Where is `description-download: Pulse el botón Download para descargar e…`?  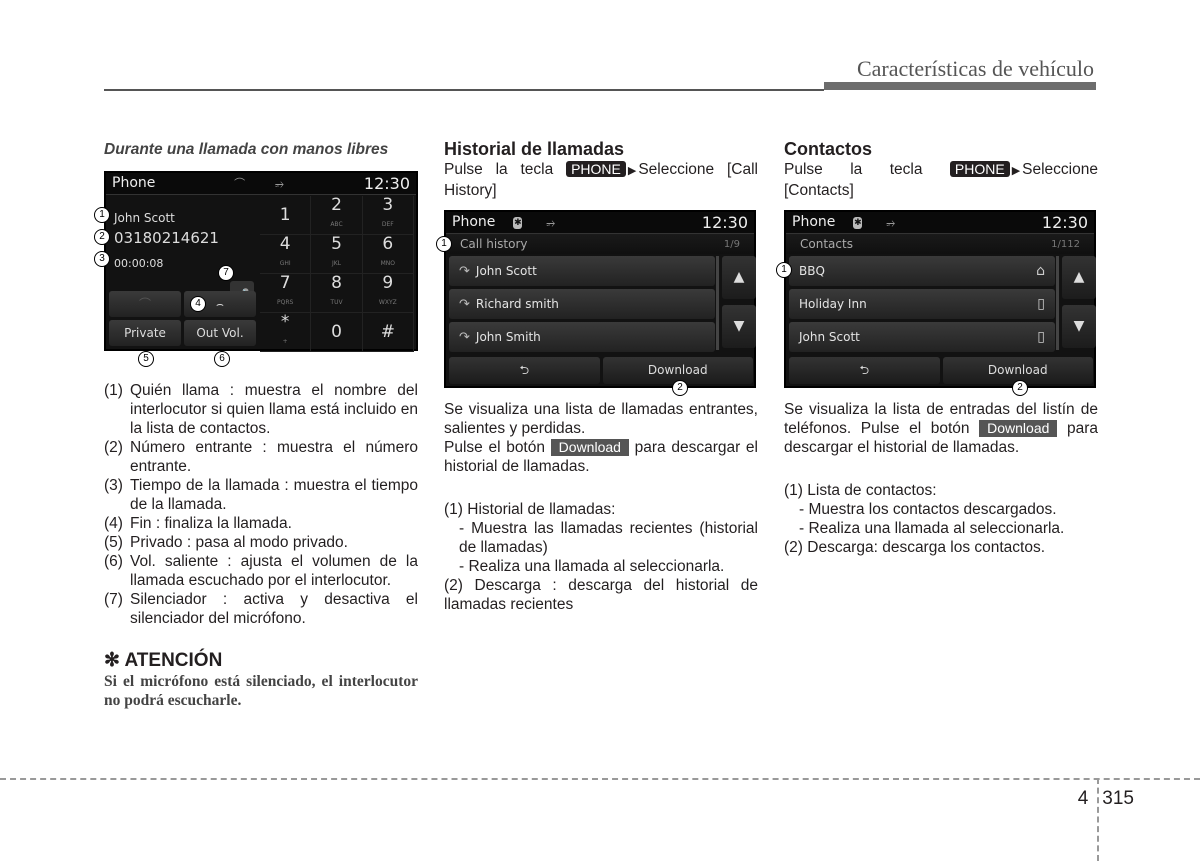 description-download: Pulse el botón Download para descargar e… is located at coordinates (601, 457).